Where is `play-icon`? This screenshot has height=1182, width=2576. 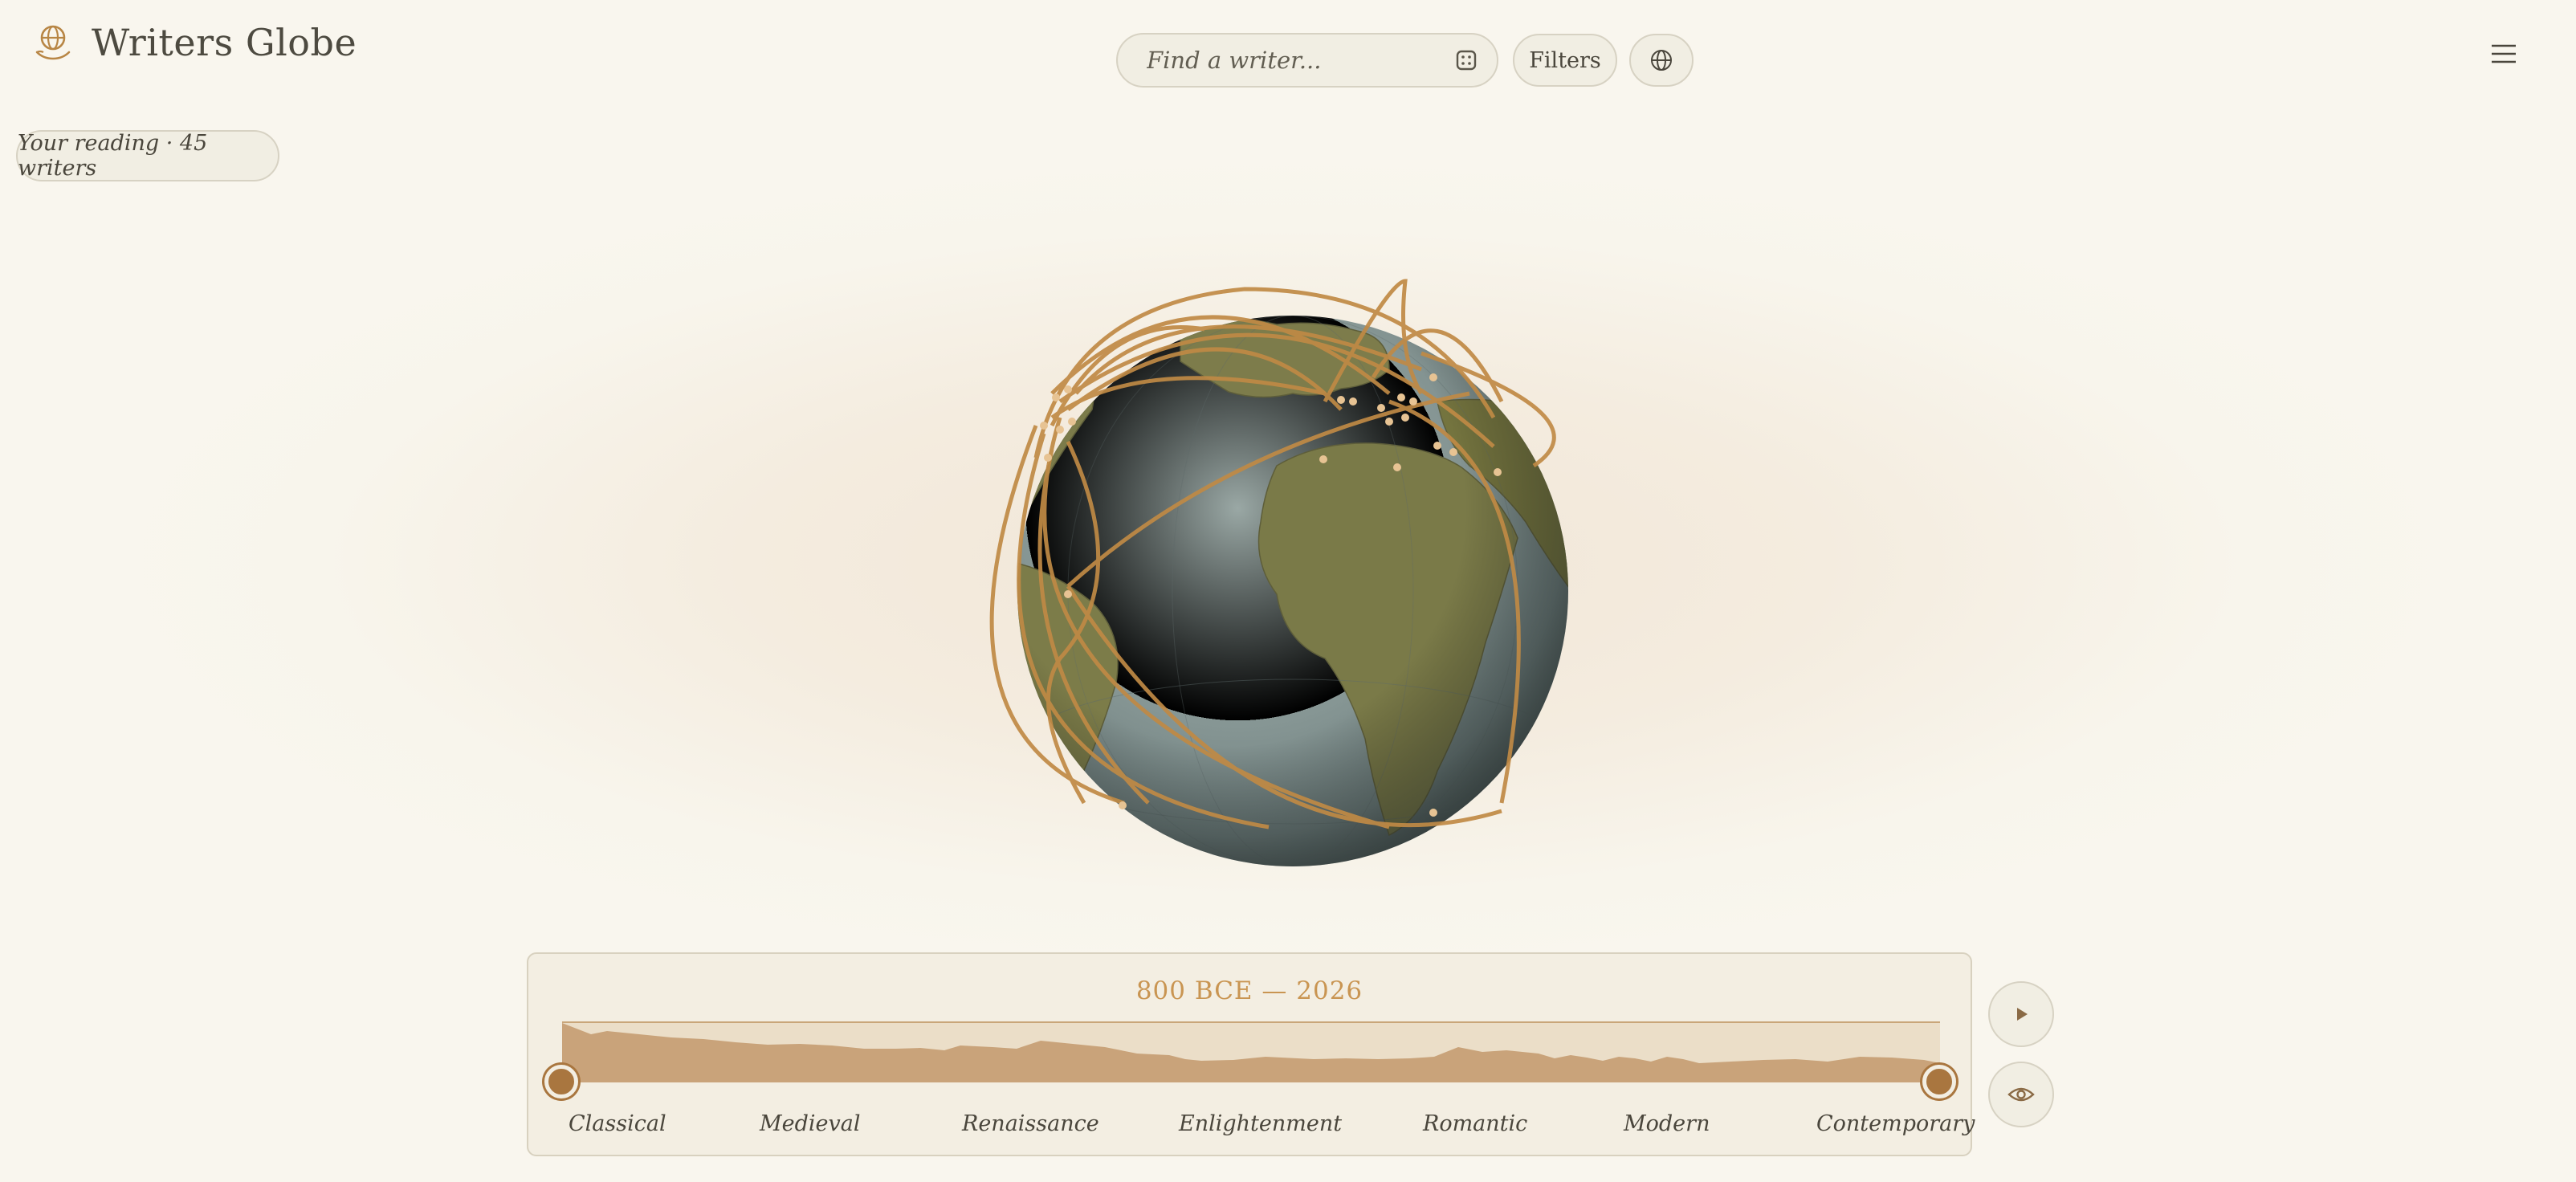
play-icon is located at coordinates (2022, 1014).